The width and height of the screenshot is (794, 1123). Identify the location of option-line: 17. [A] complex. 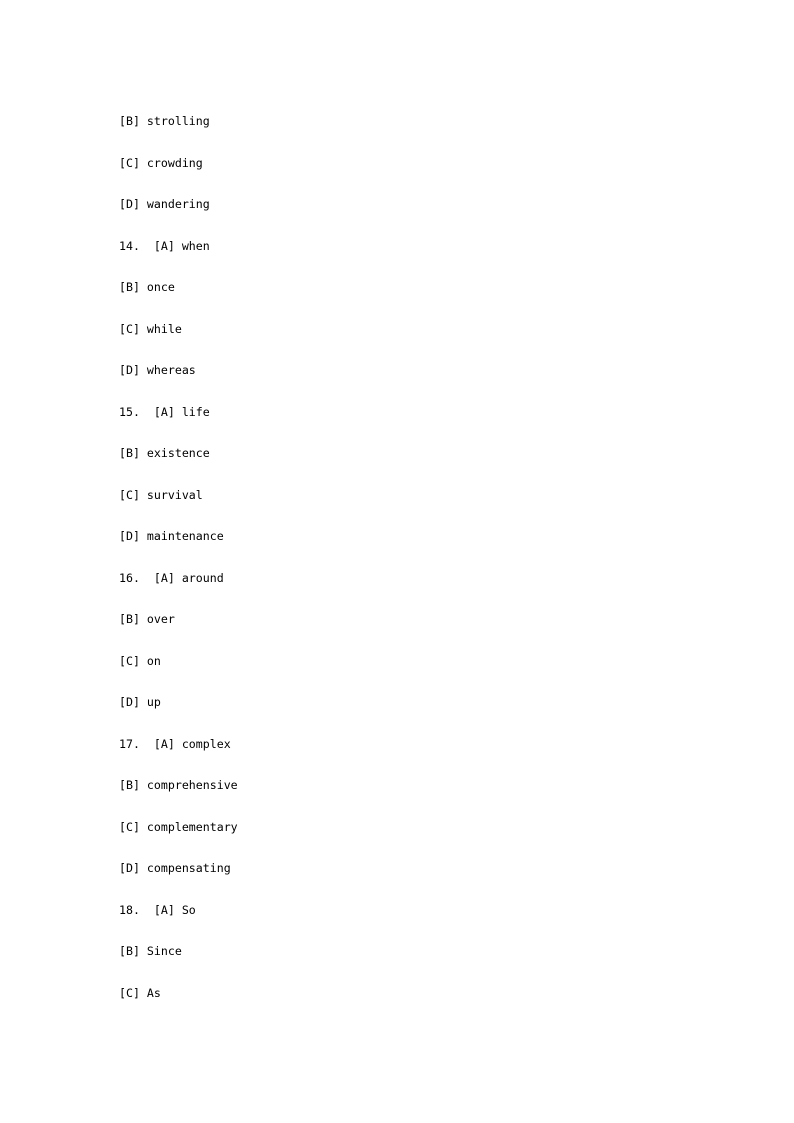
(175, 743).